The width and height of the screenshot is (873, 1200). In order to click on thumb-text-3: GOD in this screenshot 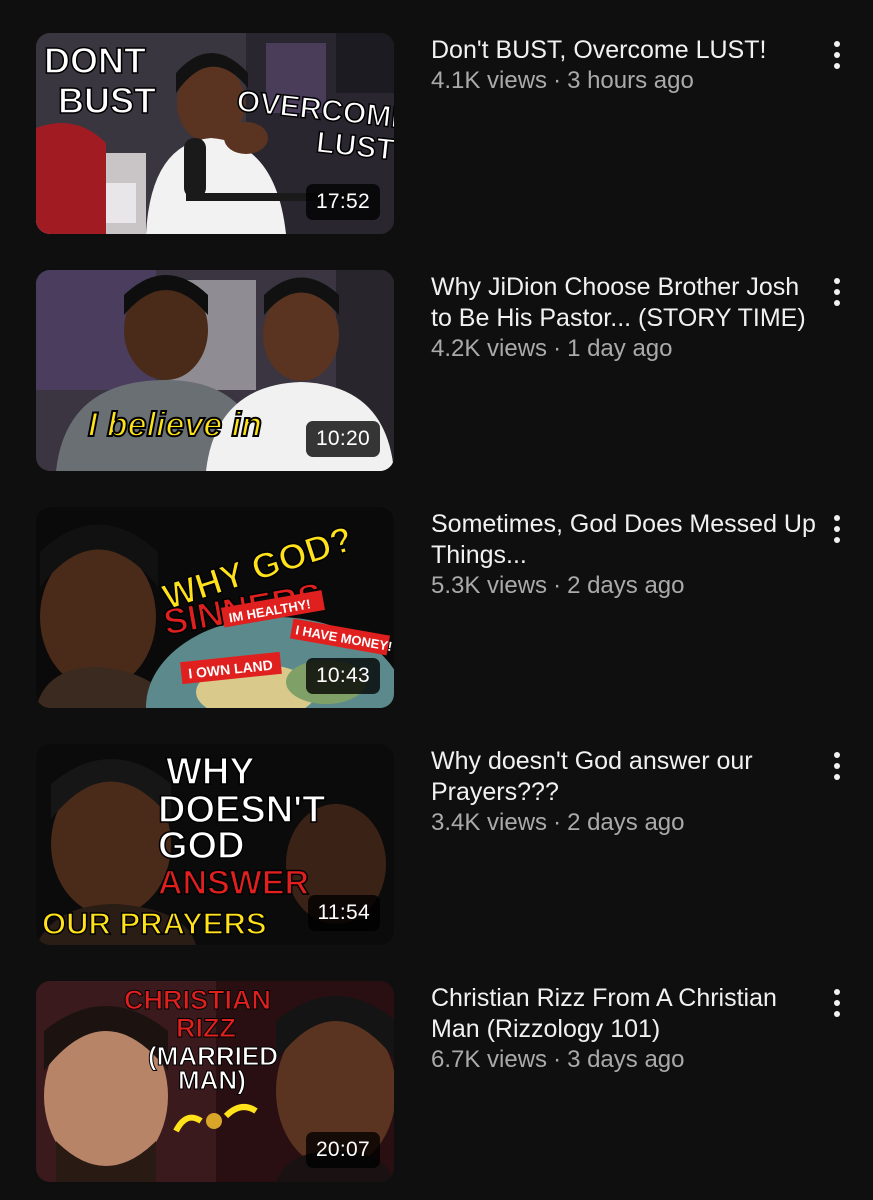, I will do `click(201, 846)`.